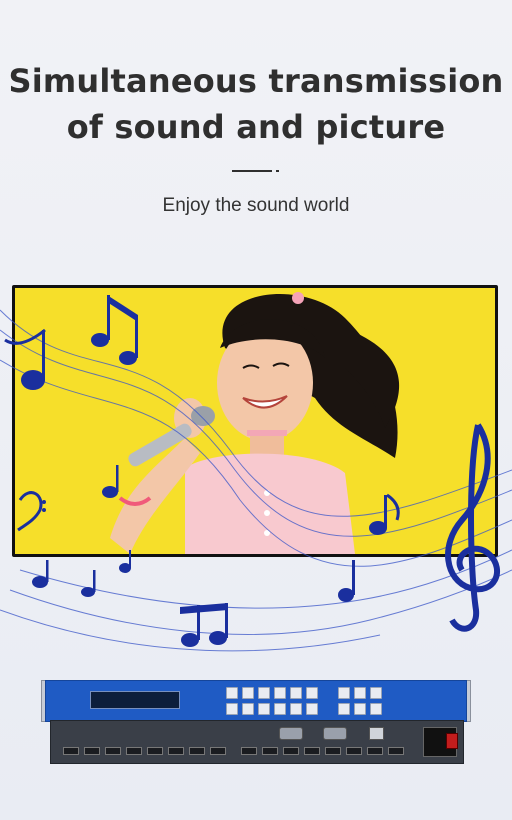 The height and width of the screenshot is (820, 512). What do you see at coordinates (452, 741) in the screenshot?
I see `power-switch` at bounding box center [452, 741].